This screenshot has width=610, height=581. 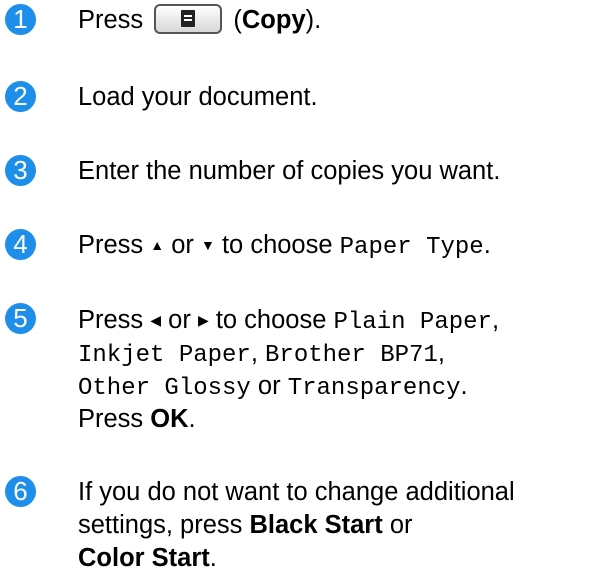 What do you see at coordinates (289, 171) in the screenshot?
I see `step-text: Enter the number of copies you want.` at bounding box center [289, 171].